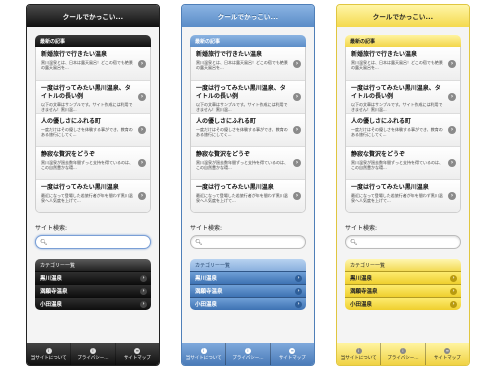 Image resolution: width=500 pixels, height=368 pixels. Describe the element at coordinates (206, 305) in the screenshot. I see `category-label: 小田温泉` at that location.